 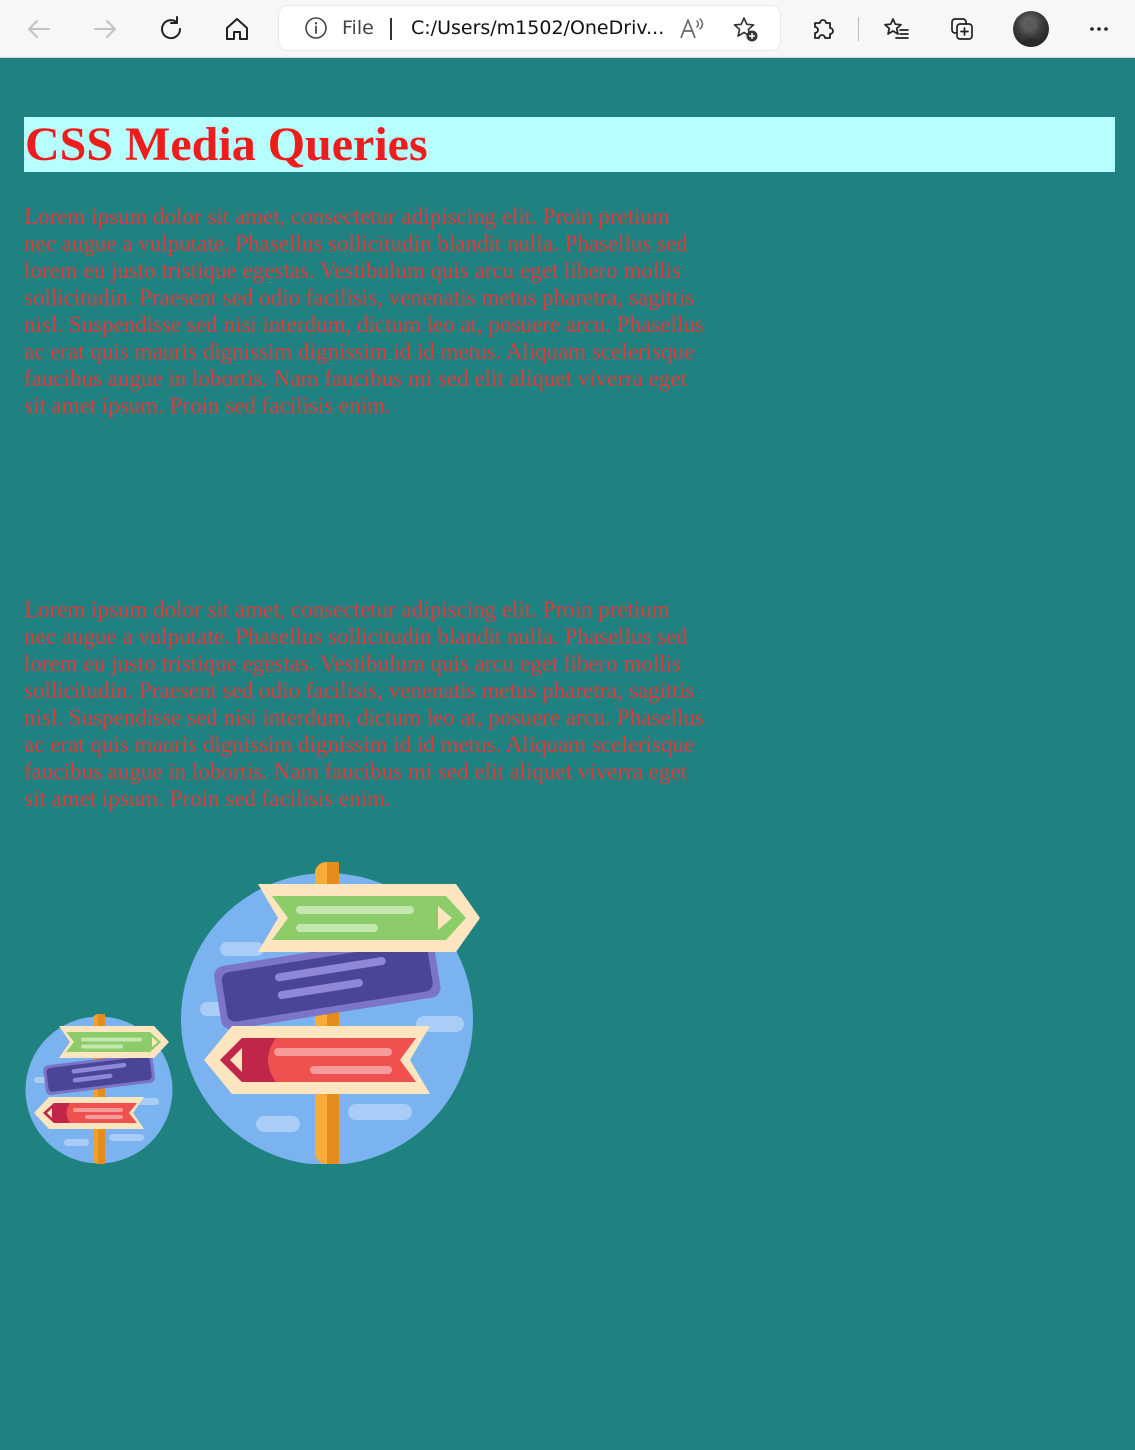 I want to click on collections-button, so click(x=962, y=29).